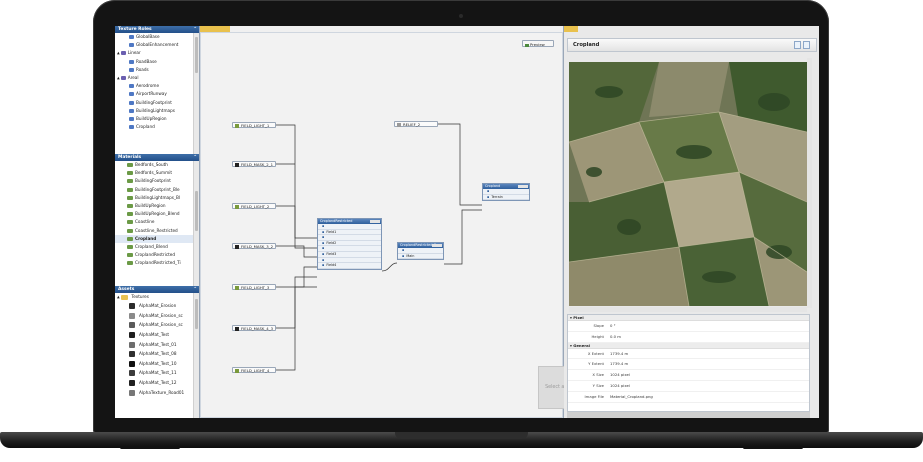  Describe the element at coordinates (420, 257) in the screenshot. I see `node-port-row: ▪ Main` at that location.